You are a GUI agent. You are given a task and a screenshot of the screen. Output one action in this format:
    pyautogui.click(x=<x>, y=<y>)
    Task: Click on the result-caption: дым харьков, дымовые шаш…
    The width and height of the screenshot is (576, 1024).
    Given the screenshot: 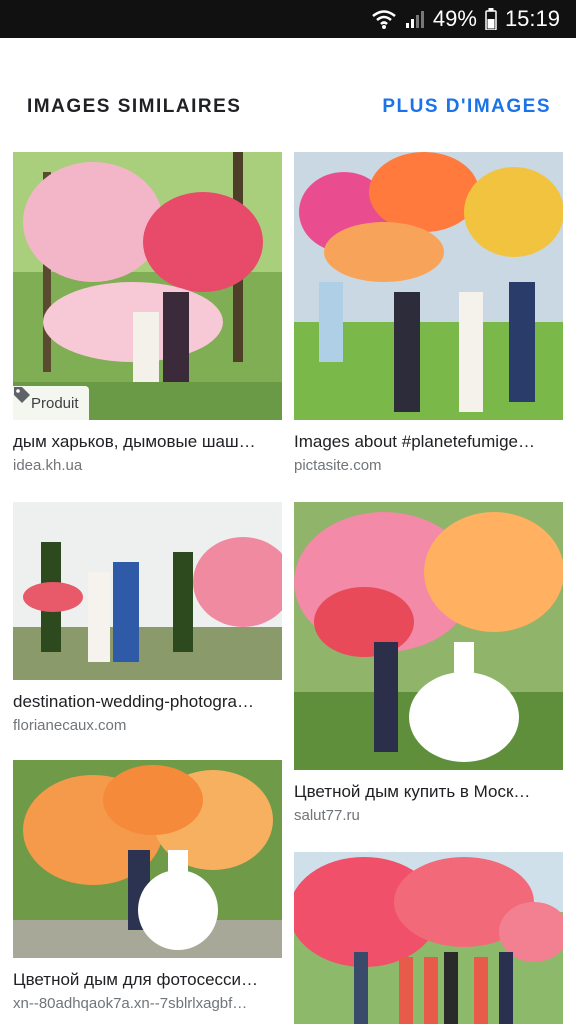 What is the action you would take?
    pyautogui.click(x=147, y=442)
    